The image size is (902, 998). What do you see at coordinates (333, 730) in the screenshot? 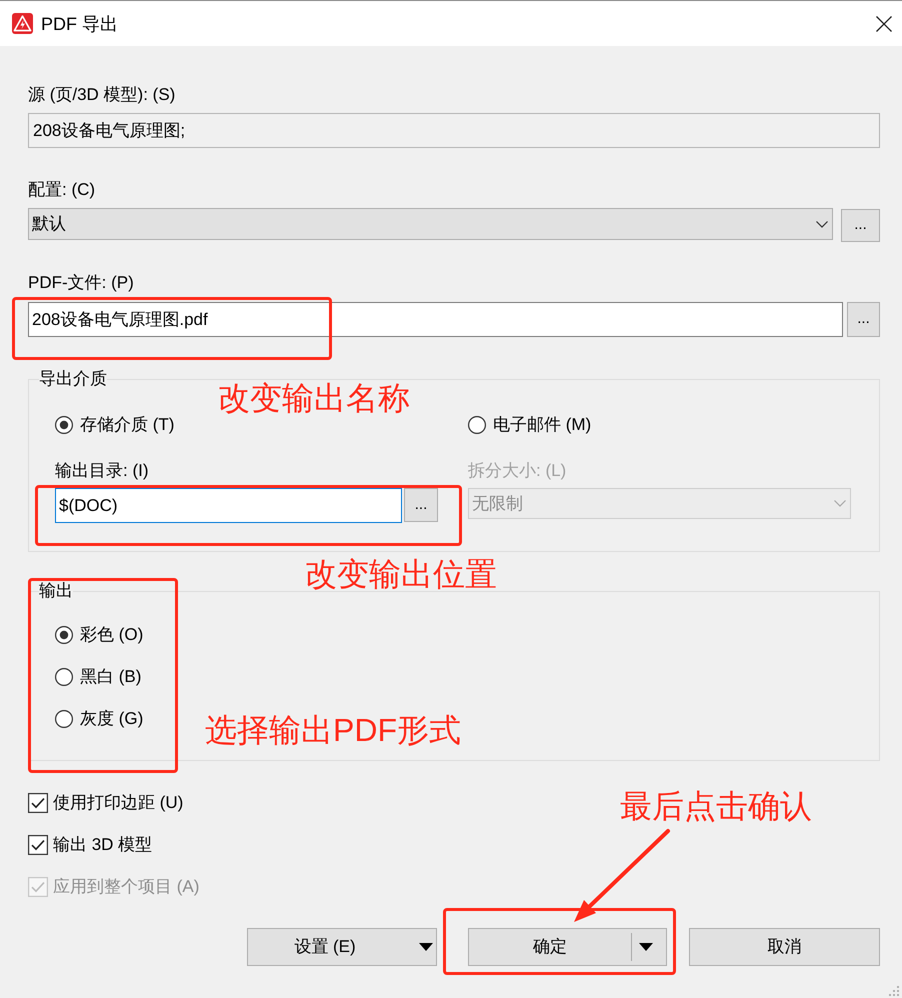
I see `annotation-text: 选择输出PDF形式` at bounding box center [333, 730].